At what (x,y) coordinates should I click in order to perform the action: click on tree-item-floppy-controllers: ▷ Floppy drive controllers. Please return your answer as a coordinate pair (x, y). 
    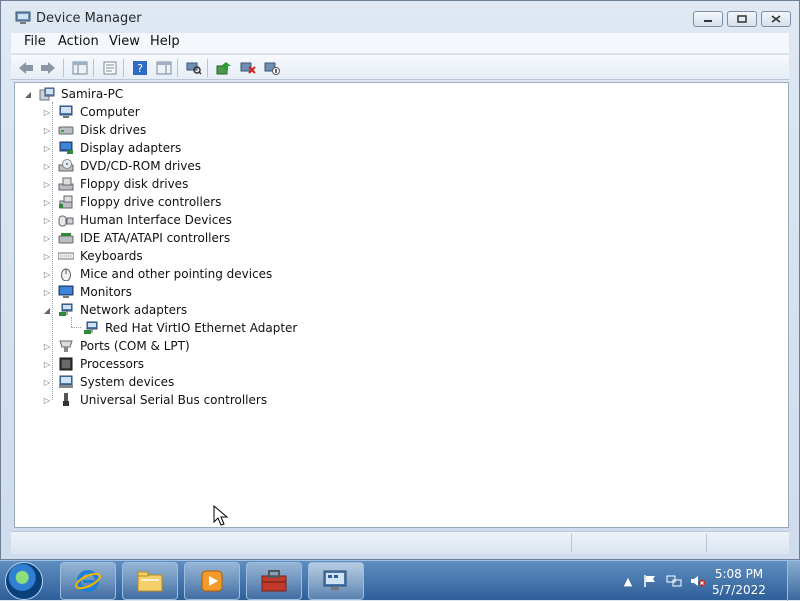
    Looking at the image, I should click on (132, 202).